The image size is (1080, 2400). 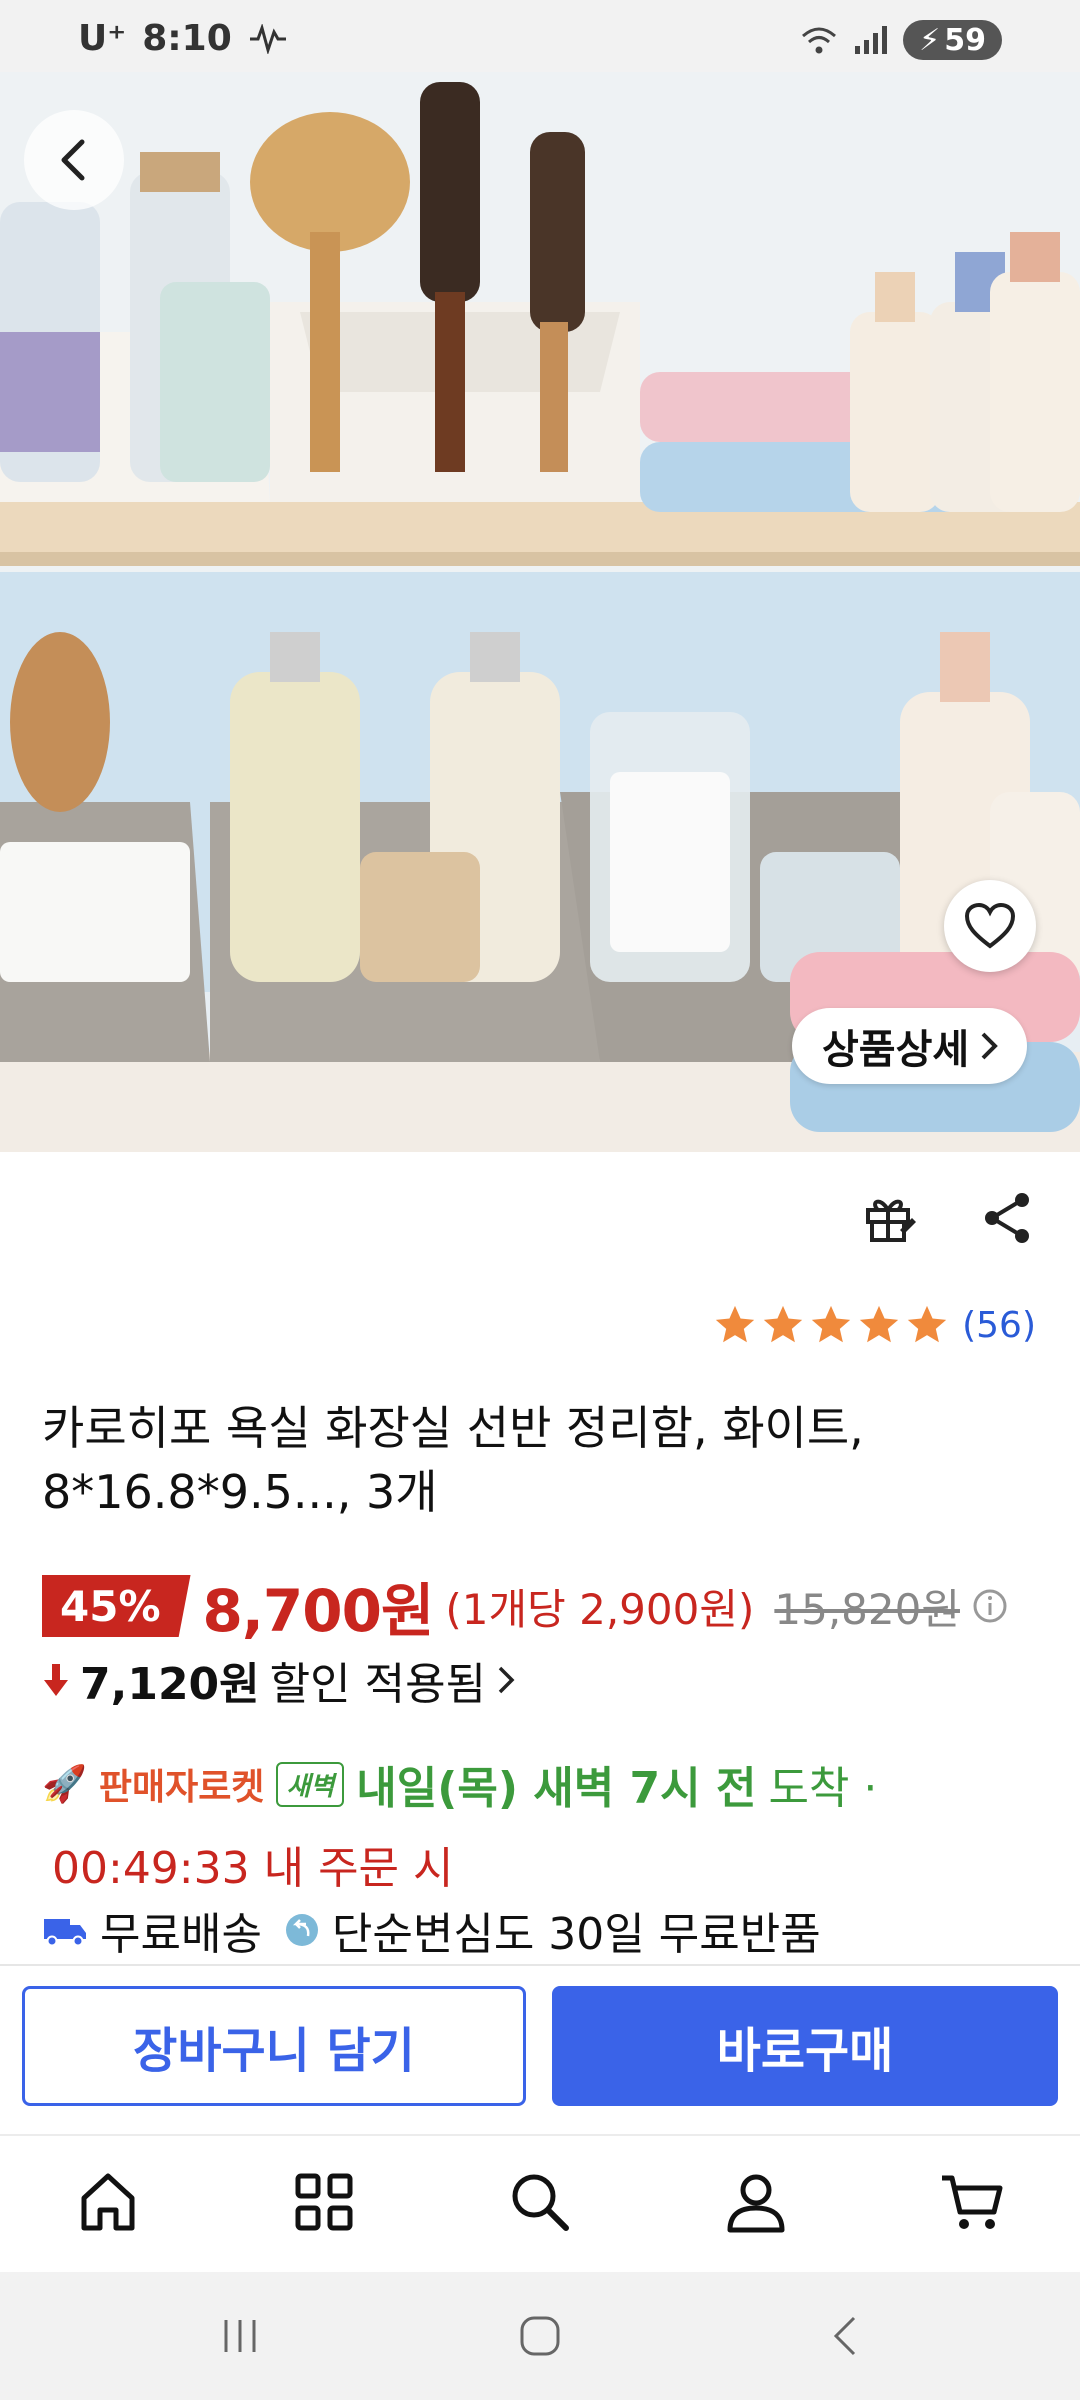 What do you see at coordinates (378, 1684) in the screenshot?
I see `discount-applied-label: 할인 적용됨` at bounding box center [378, 1684].